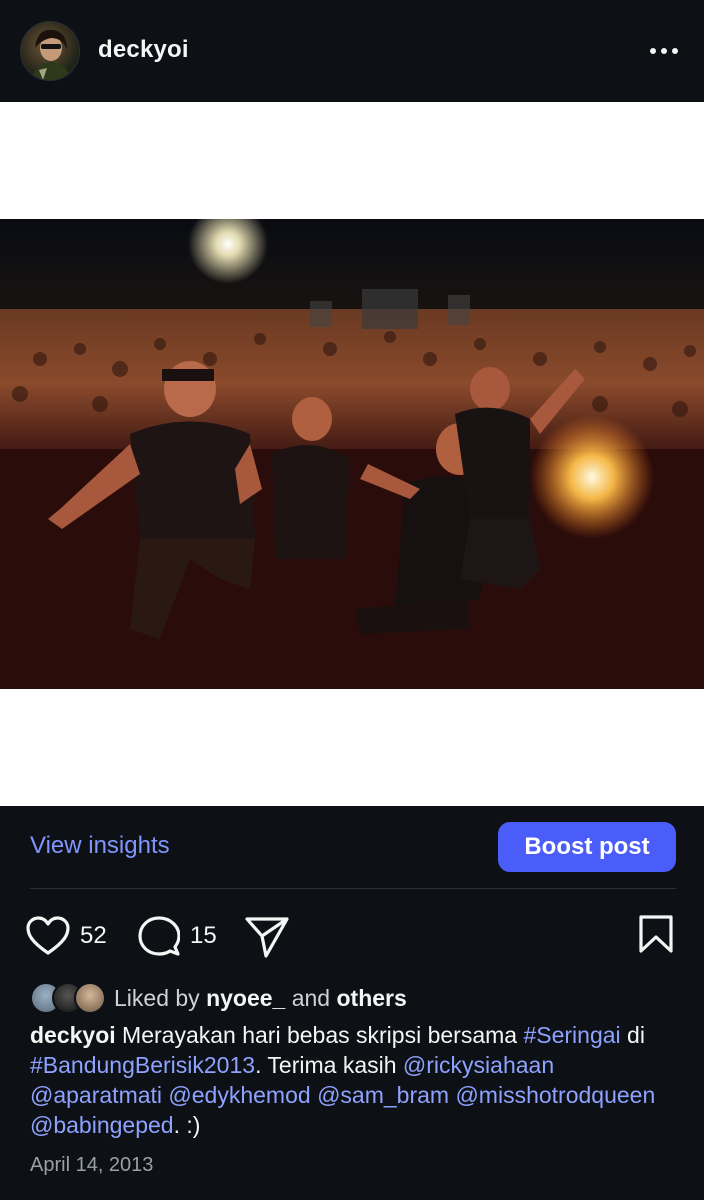 This screenshot has height=1200, width=704. I want to click on view-insights-link: View insights, so click(100, 846).